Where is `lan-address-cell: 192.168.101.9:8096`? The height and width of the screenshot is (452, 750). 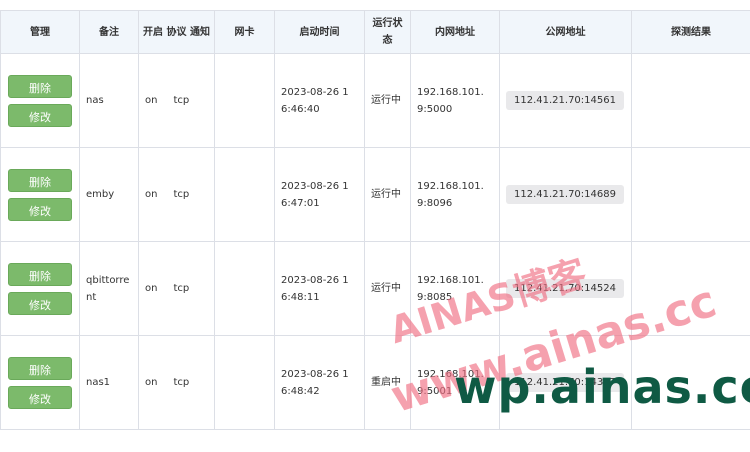
lan-address-cell: 192.168.101.9:8096 is located at coordinates (455, 194).